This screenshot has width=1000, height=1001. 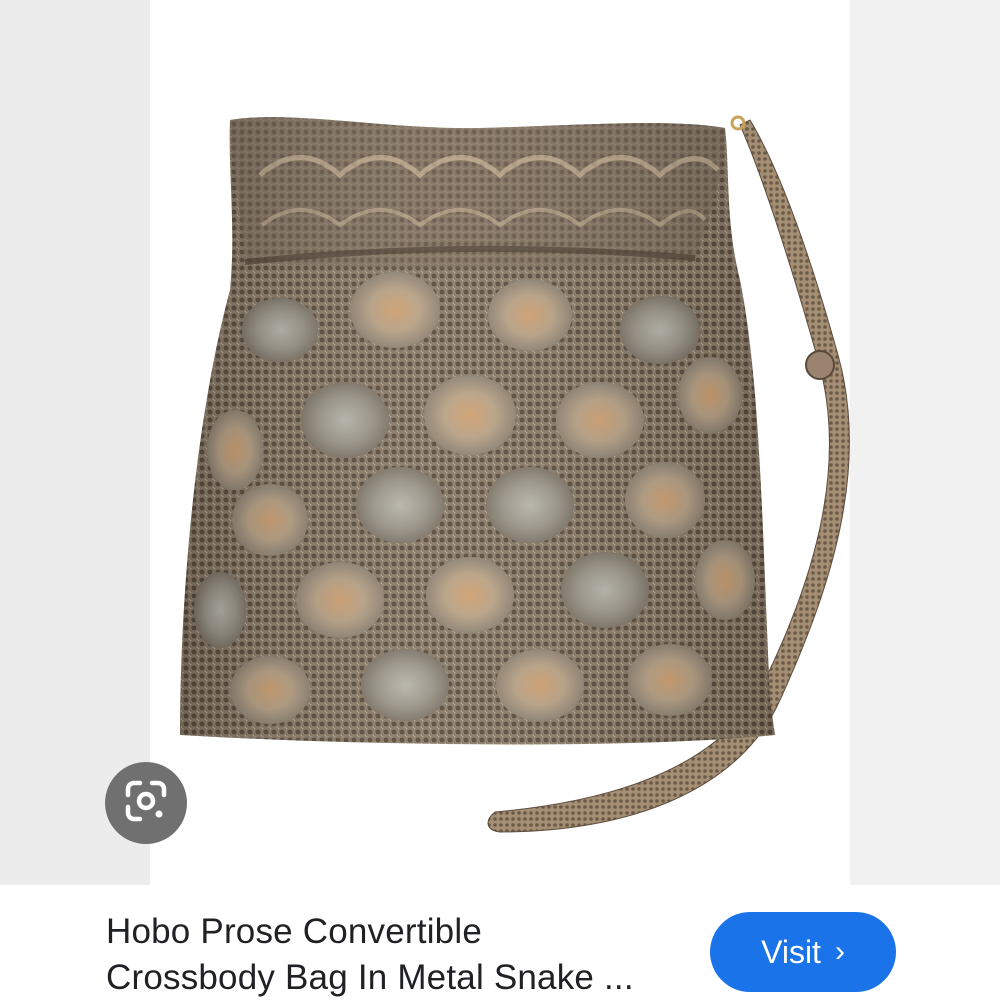 I want to click on google-lens-icon, so click(x=146, y=803).